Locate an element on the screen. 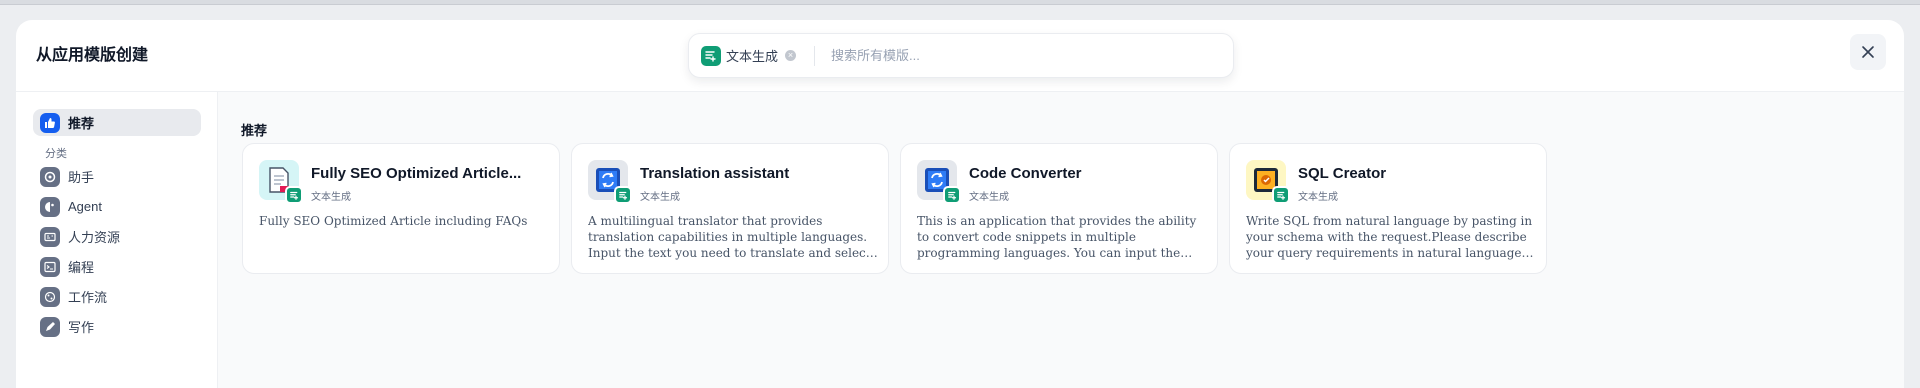 The width and height of the screenshot is (1920, 388). close-button is located at coordinates (1868, 52).